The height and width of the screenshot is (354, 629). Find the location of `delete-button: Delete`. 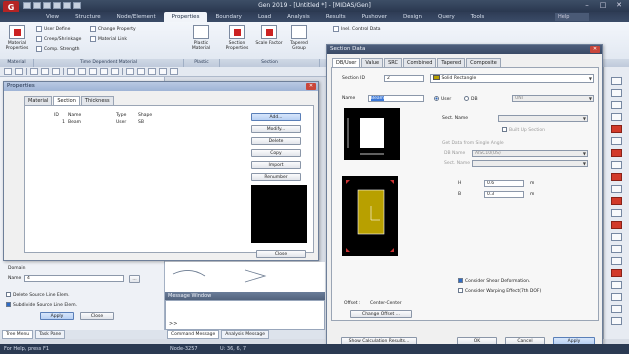

delete-button: Delete is located at coordinates (276, 141).